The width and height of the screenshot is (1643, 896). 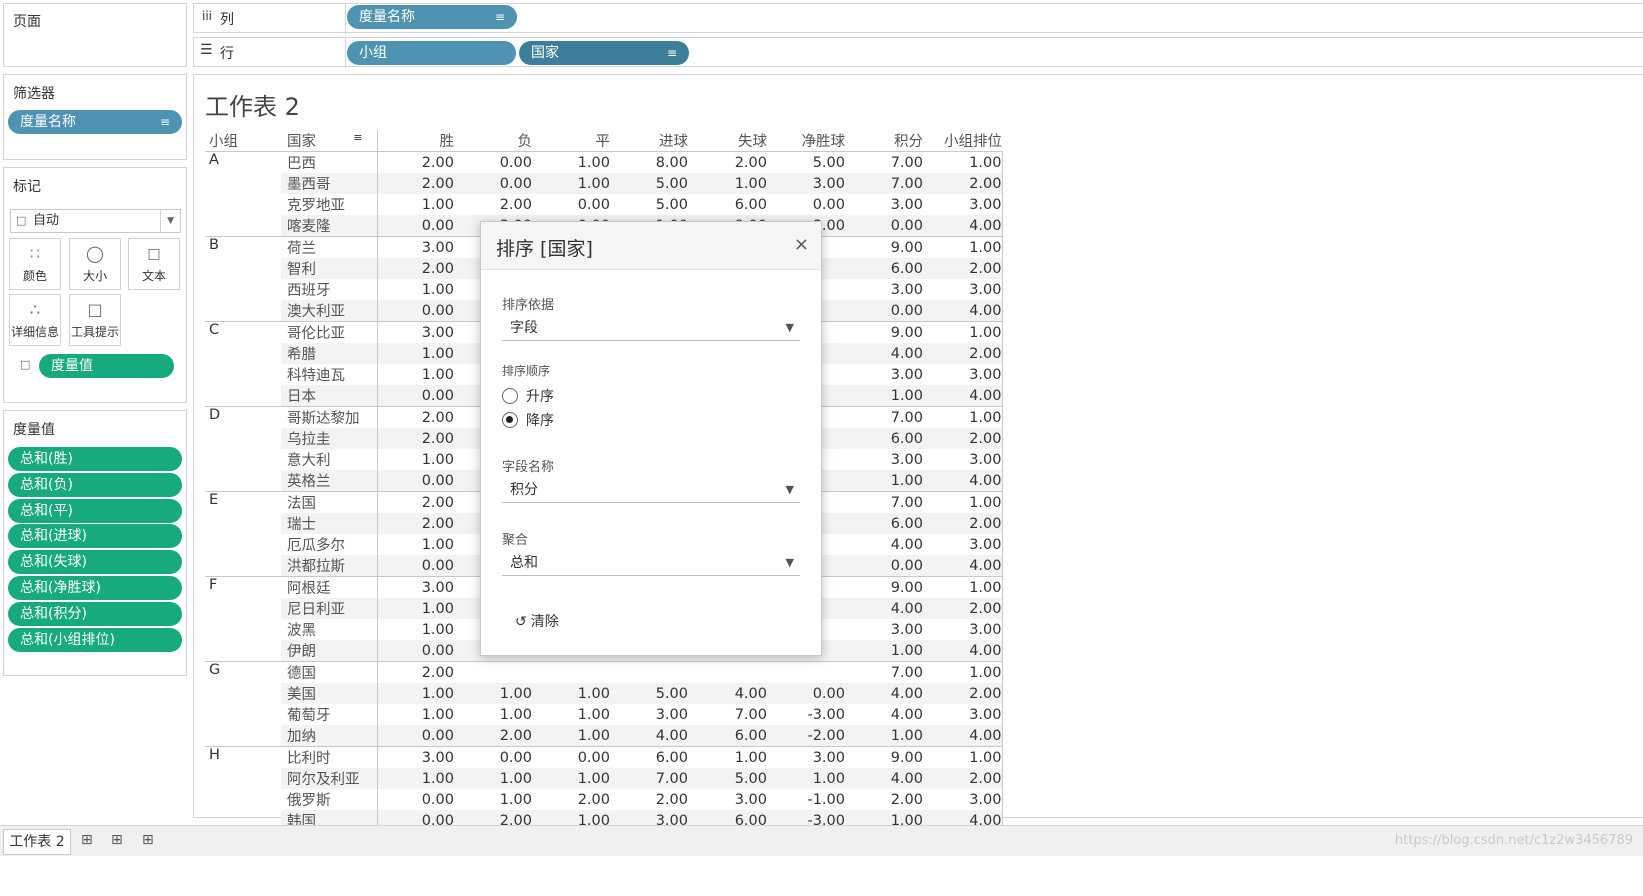 I want to click on measure-value-pill: 总和(进球), so click(x=95, y=536).